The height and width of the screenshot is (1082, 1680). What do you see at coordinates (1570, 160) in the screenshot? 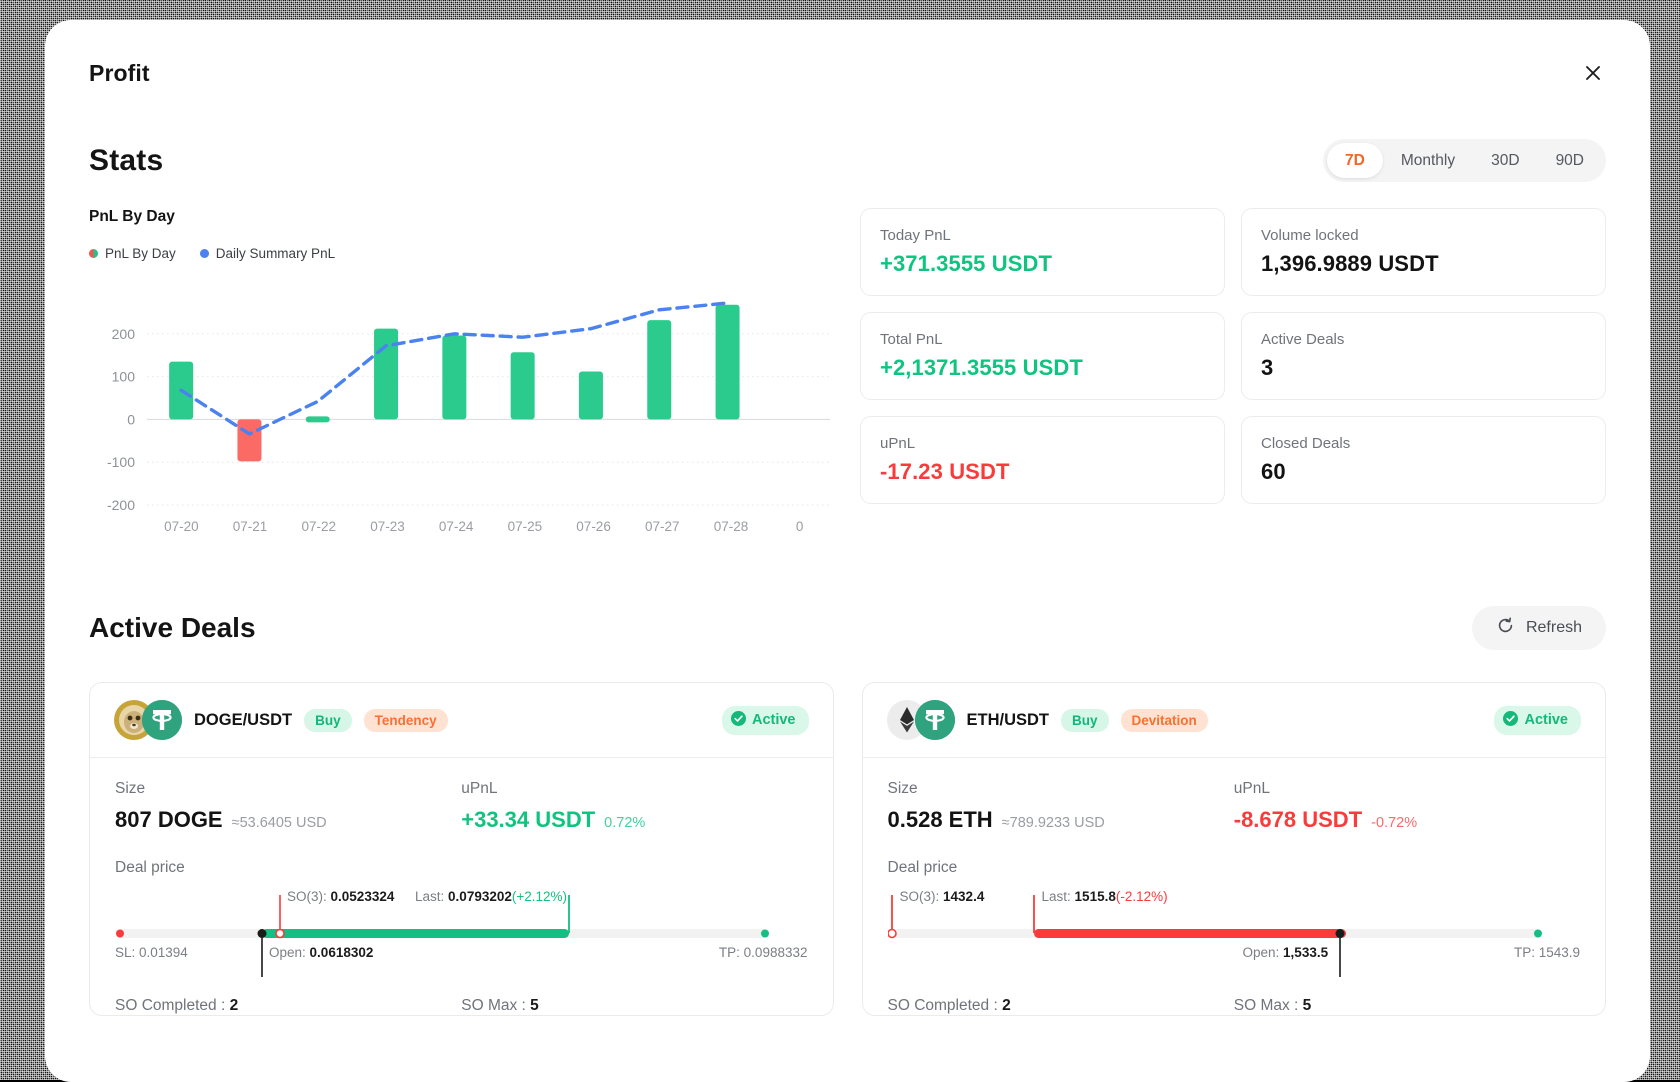
I see `period-tab-90d: 90D` at bounding box center [1570, 160].